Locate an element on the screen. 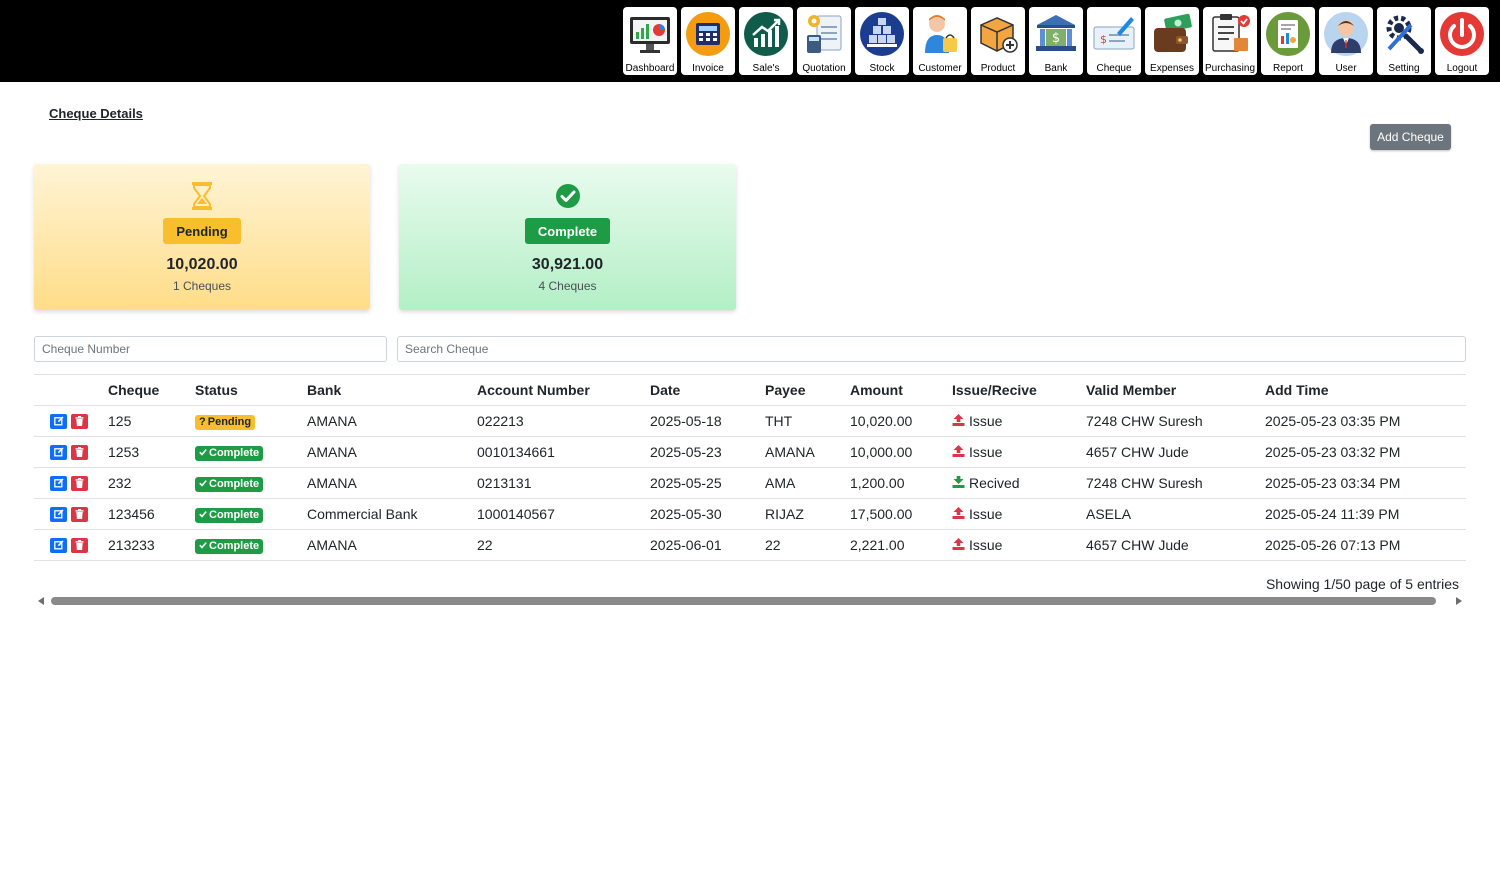 The image size is (1500, 884). nav-customer: Customer is located at coordinates (940, 41).